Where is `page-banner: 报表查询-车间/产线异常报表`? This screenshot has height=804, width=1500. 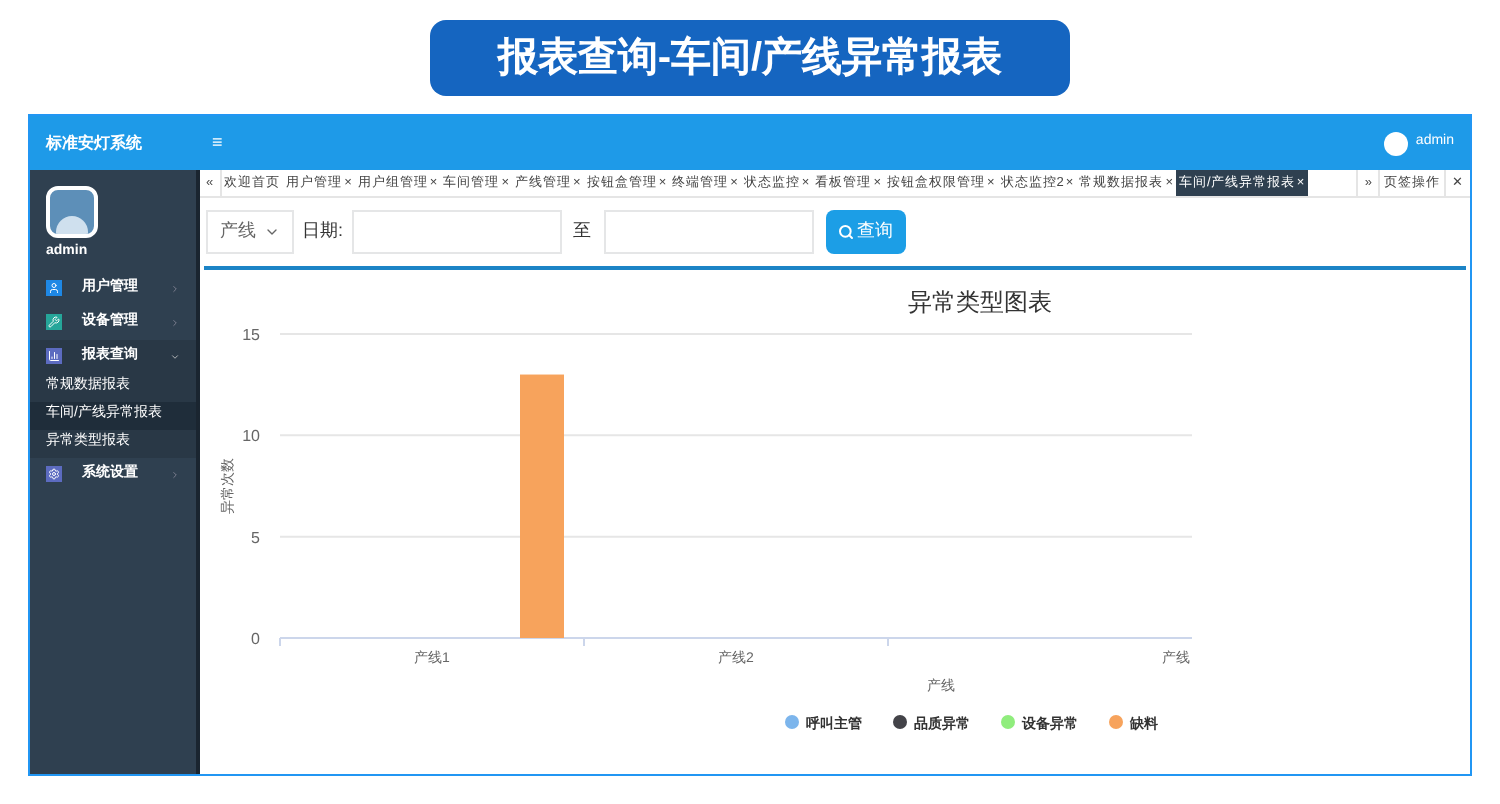 page-banner: 报表查询-车间/产线异常报表 is located at coordinates (750, 57).